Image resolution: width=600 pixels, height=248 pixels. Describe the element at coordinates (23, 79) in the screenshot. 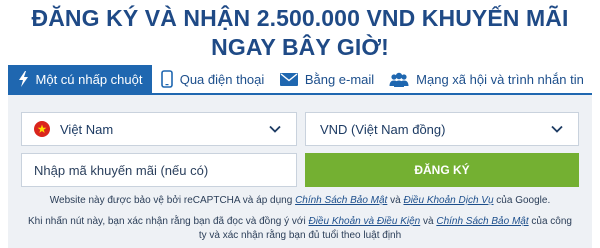

I see `lightning-icon` at that location.